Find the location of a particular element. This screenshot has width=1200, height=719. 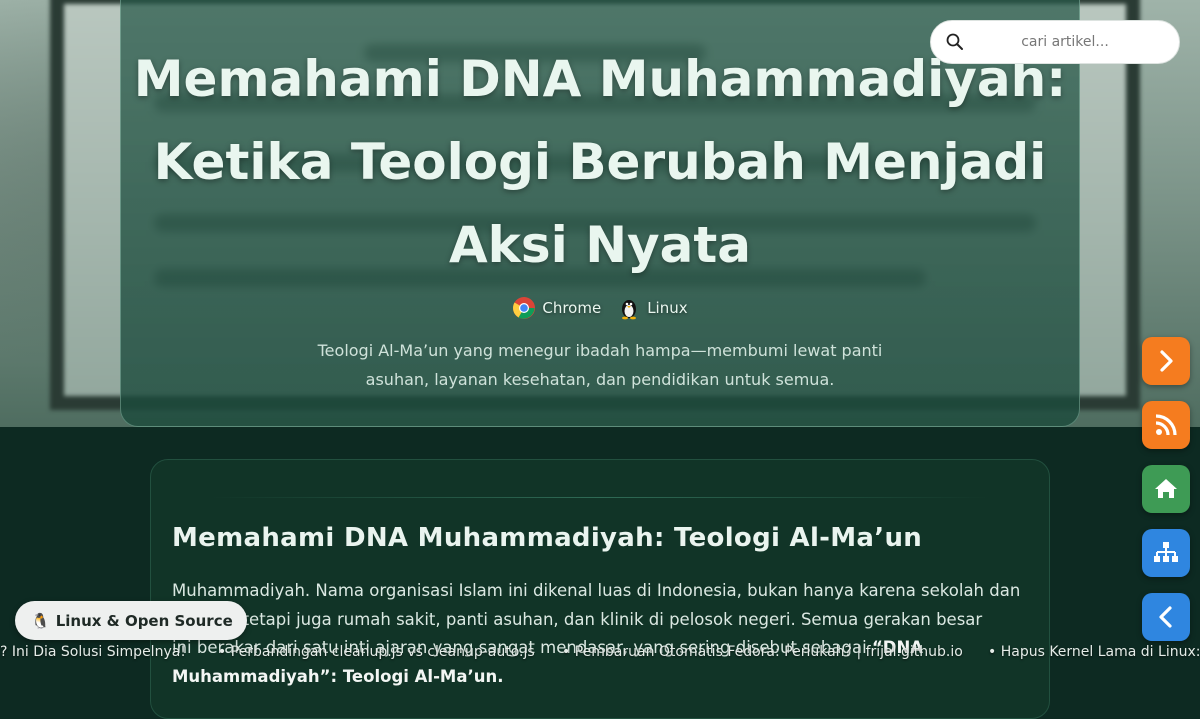

search-icon is located at coordinates (954, 41).